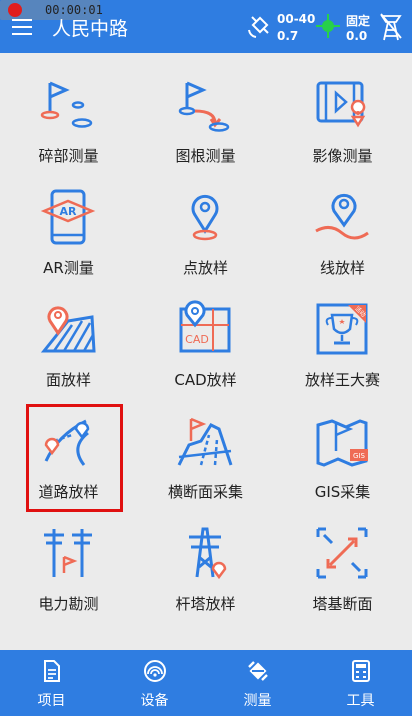 The height and width of the screenshot is (716, 412). I want to click on grid-item-image-survey: 影像测量, so click(342, 109).